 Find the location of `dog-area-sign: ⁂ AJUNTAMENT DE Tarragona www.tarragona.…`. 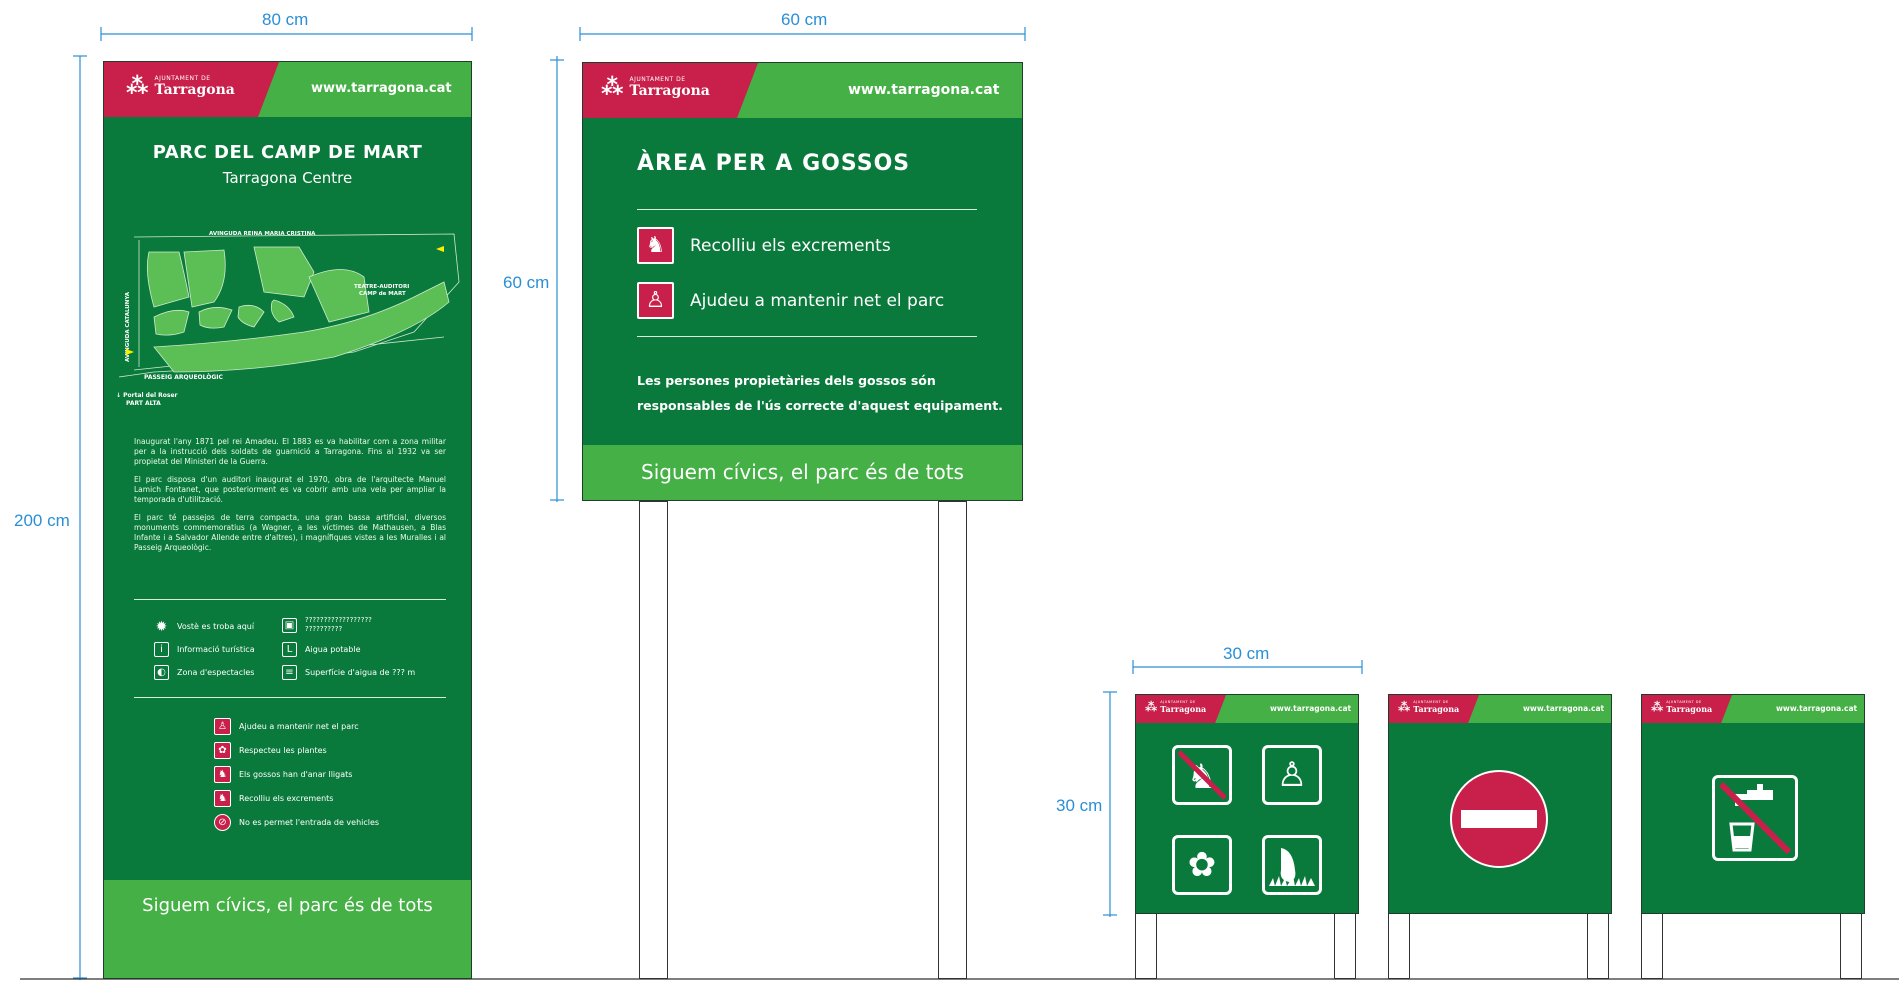

dog-area-sign: ⁂ AJUNTAMENT DE Tarragona www.tarragona.… is located at coordinates (802, 281).